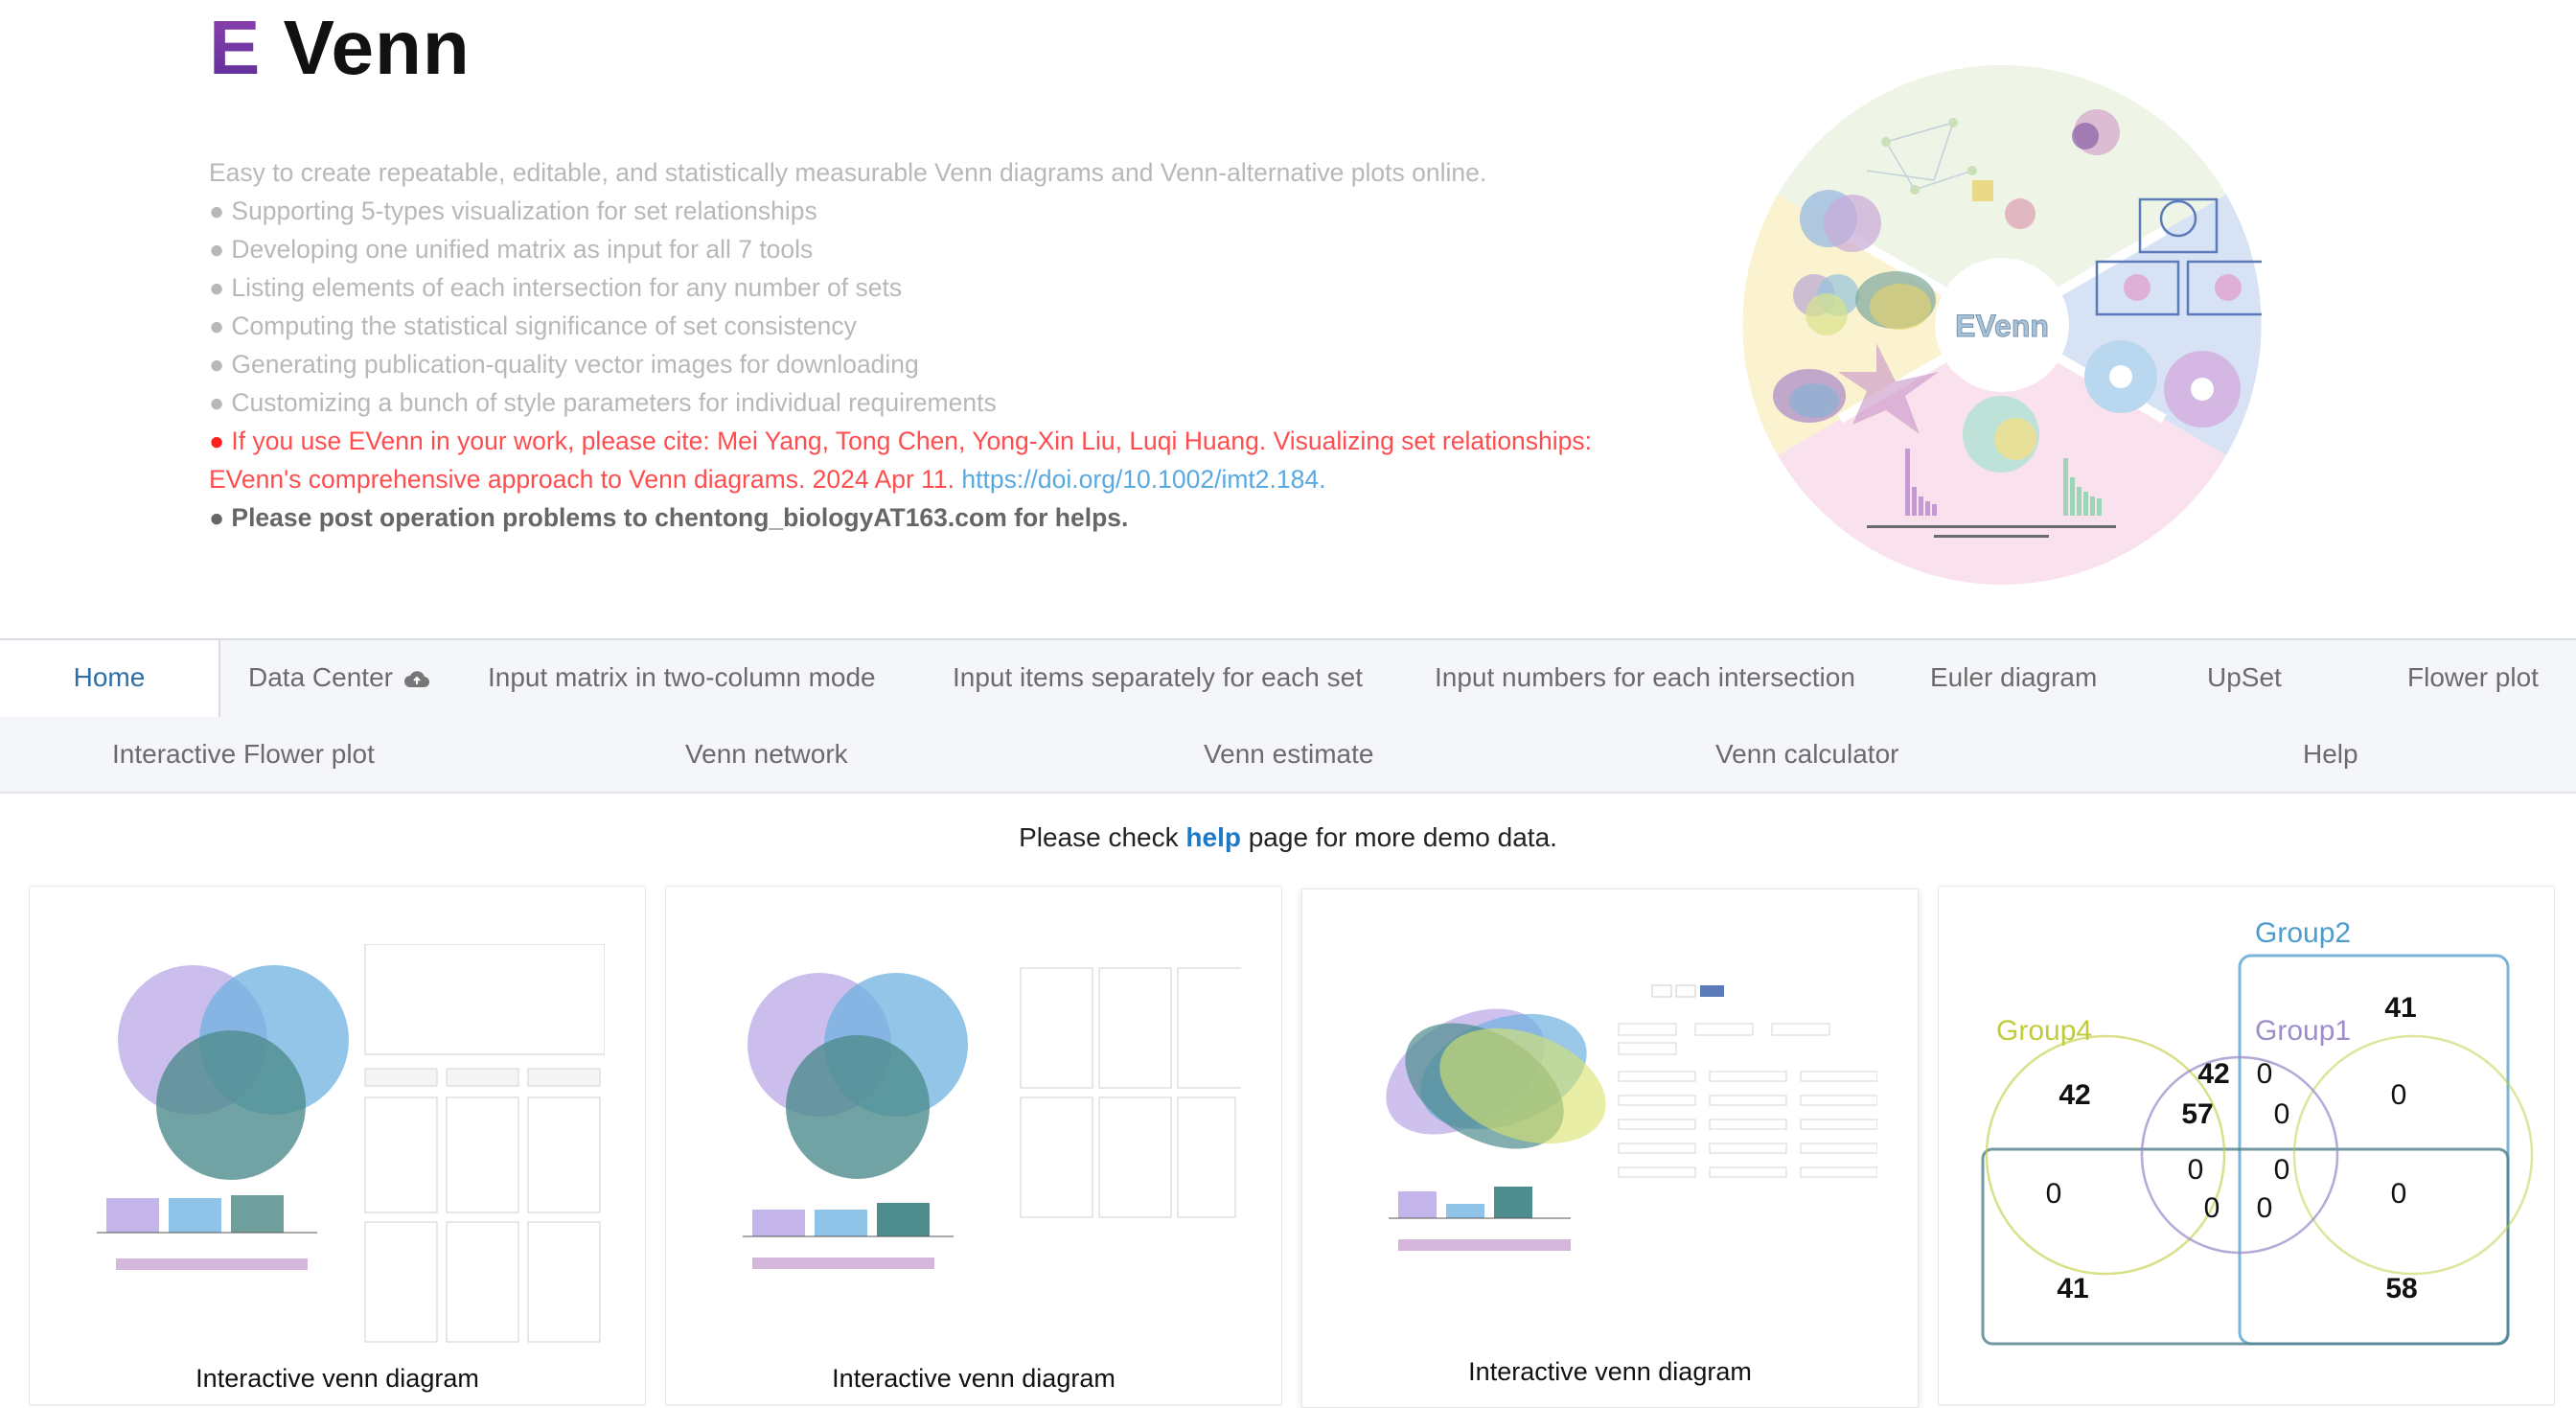 This screenshot has width=2576, height=1408. I want to click on group2-label: Group2, so click(2303, 933).